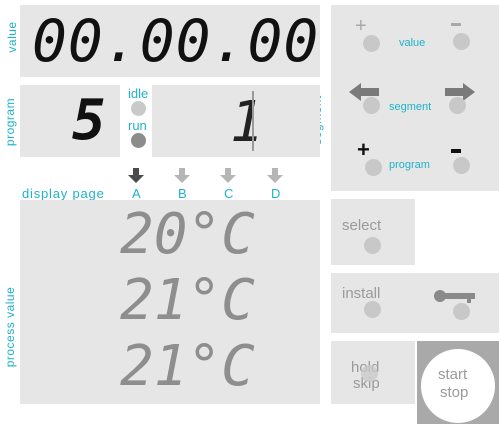 This screenshot has height=424, width=499. Describe the element at coordinates (457, 105) in the screenshot. I see `segment-right-dot` at that location.